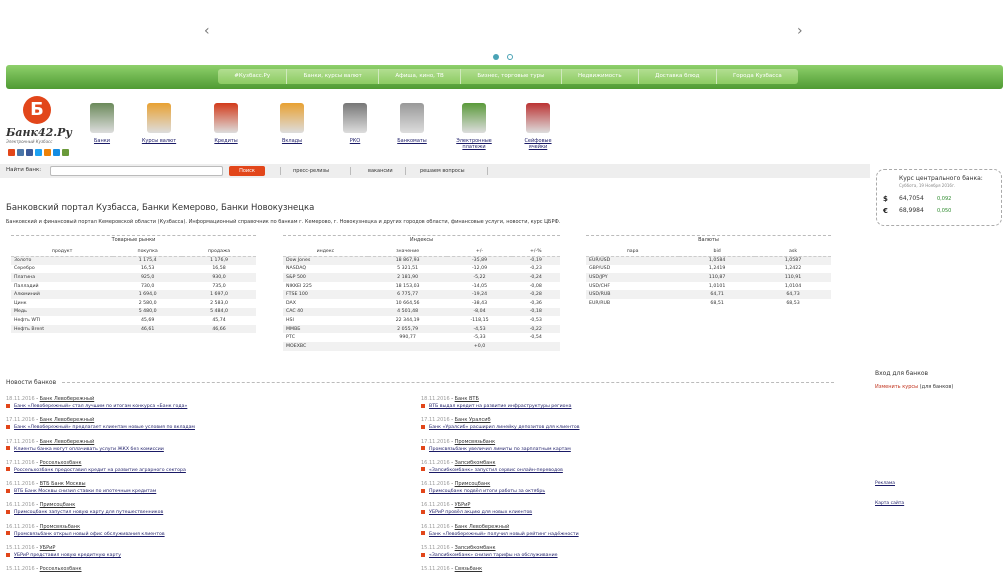 Image resolution: width=1007 pixels, height=572 pixels. What do you see at coordinates (412, 123) in the screenshot?
I see `service-6: Банкоматы` at bounding box center [412, 123].